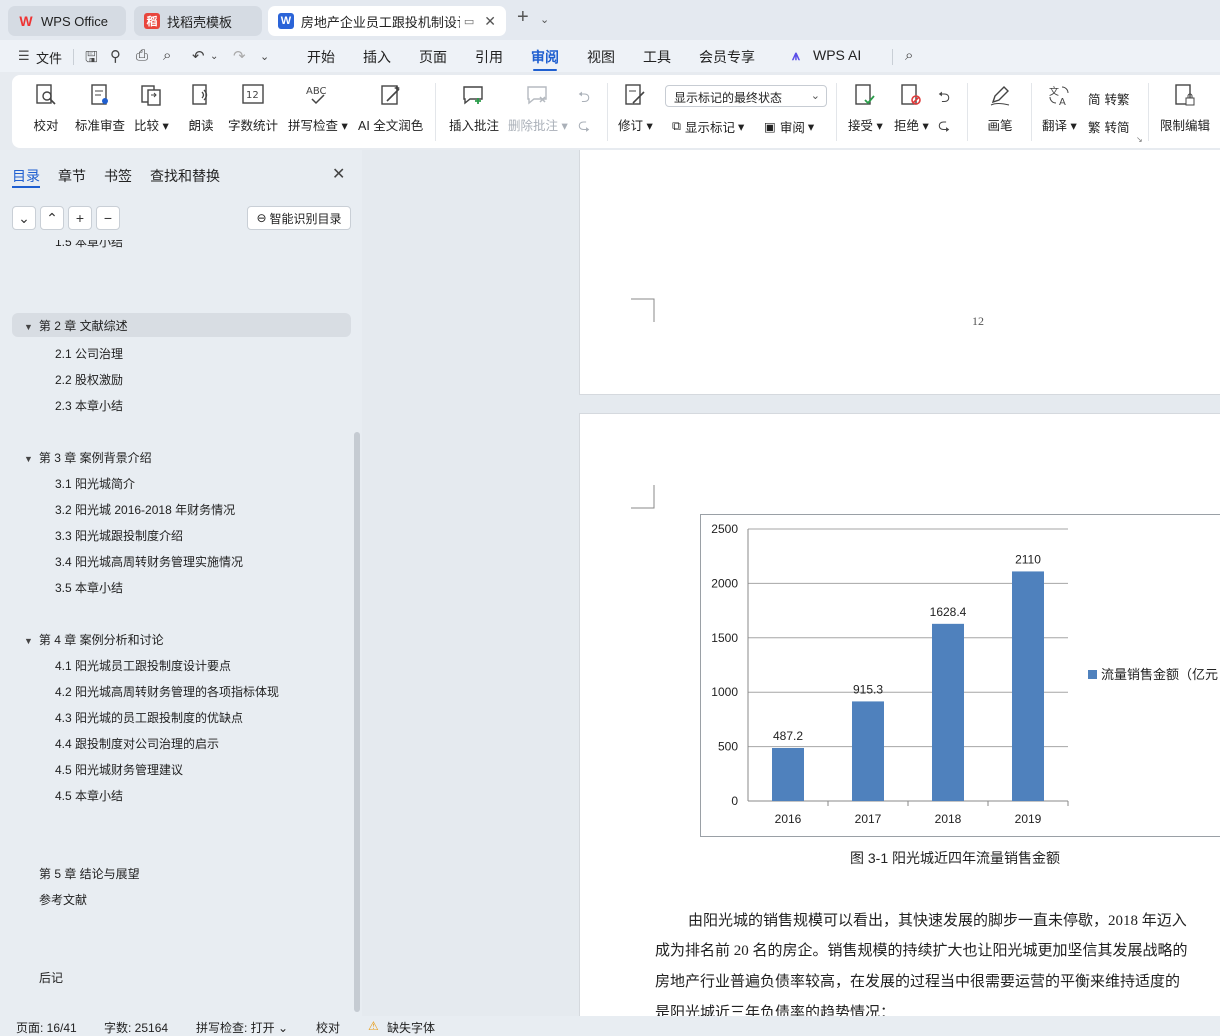  What do you see at coordinates (544, 19) in the screenshot?
I see `chevron-down-icon: ⌄` at bounding box center [544, 19].